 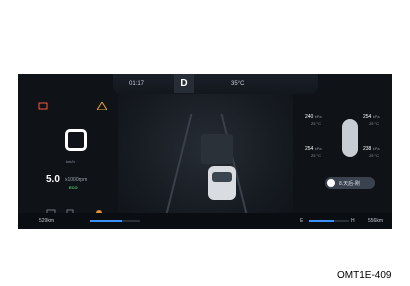 What do you see at coordinates (302, 221) in the screenshot?
I see `fuel-empty-label: E` at bounding box center [302, 221].